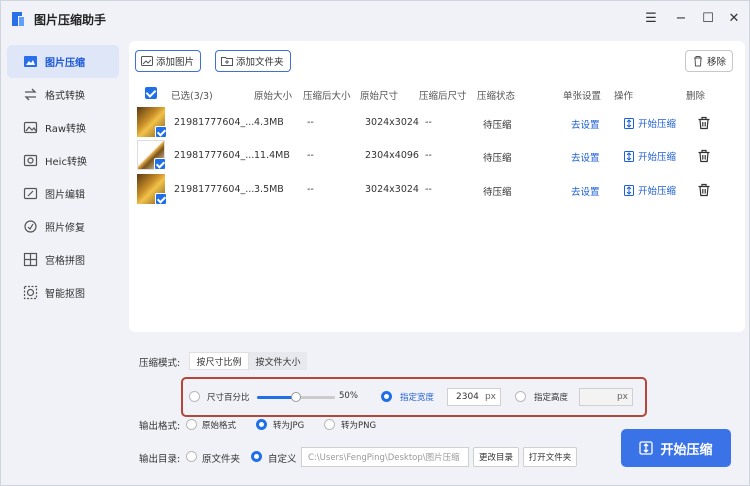 This screenshot has width=750, height=486. What do you see at coordinates (359, 426) in the screenshot?
I see `format-png-label: 转为PNG` at bounding box center [359, 426].